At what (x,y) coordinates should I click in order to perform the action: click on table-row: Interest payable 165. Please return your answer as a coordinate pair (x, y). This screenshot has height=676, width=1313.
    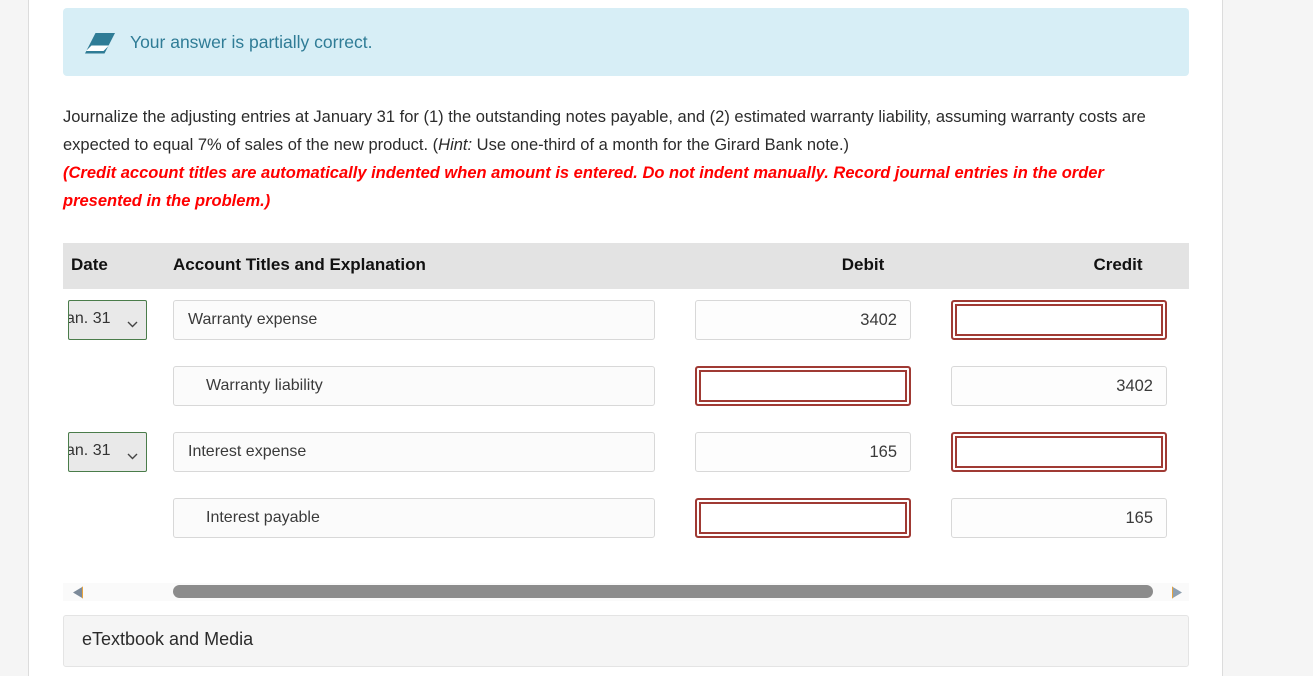
    Looking at the image, I should click on (626, 520).